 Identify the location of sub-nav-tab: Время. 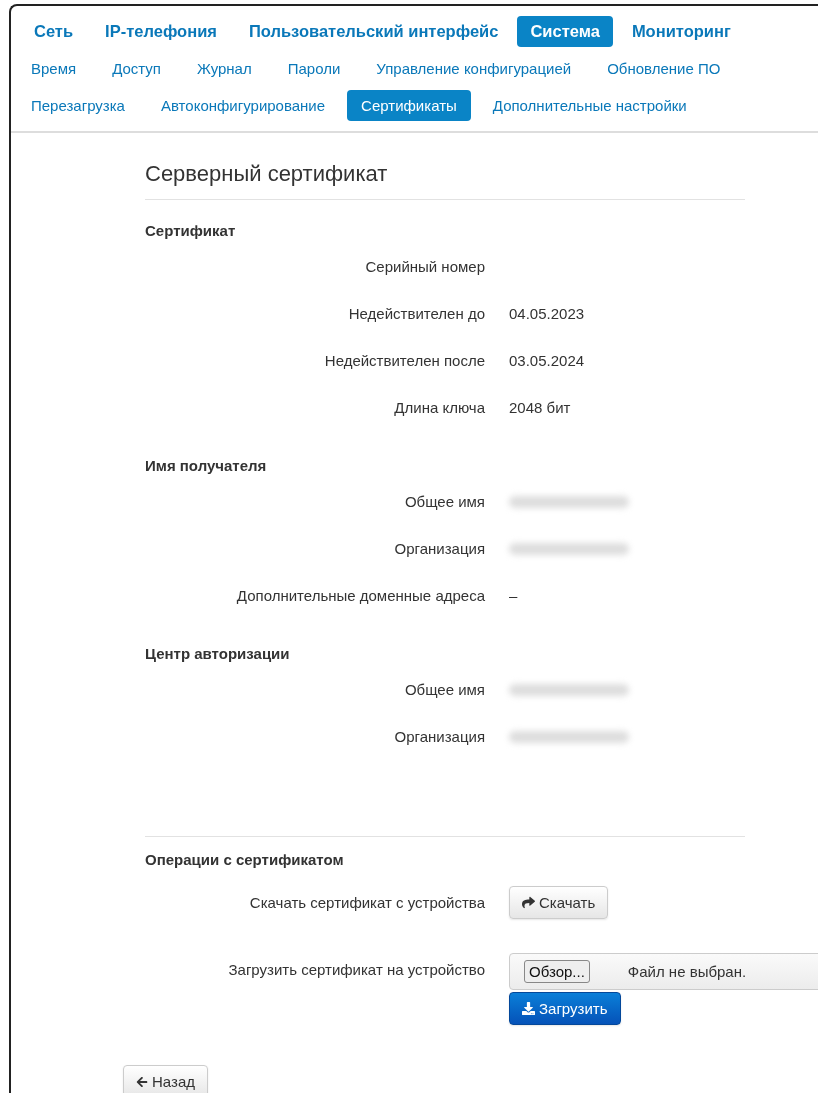
(54, 68).